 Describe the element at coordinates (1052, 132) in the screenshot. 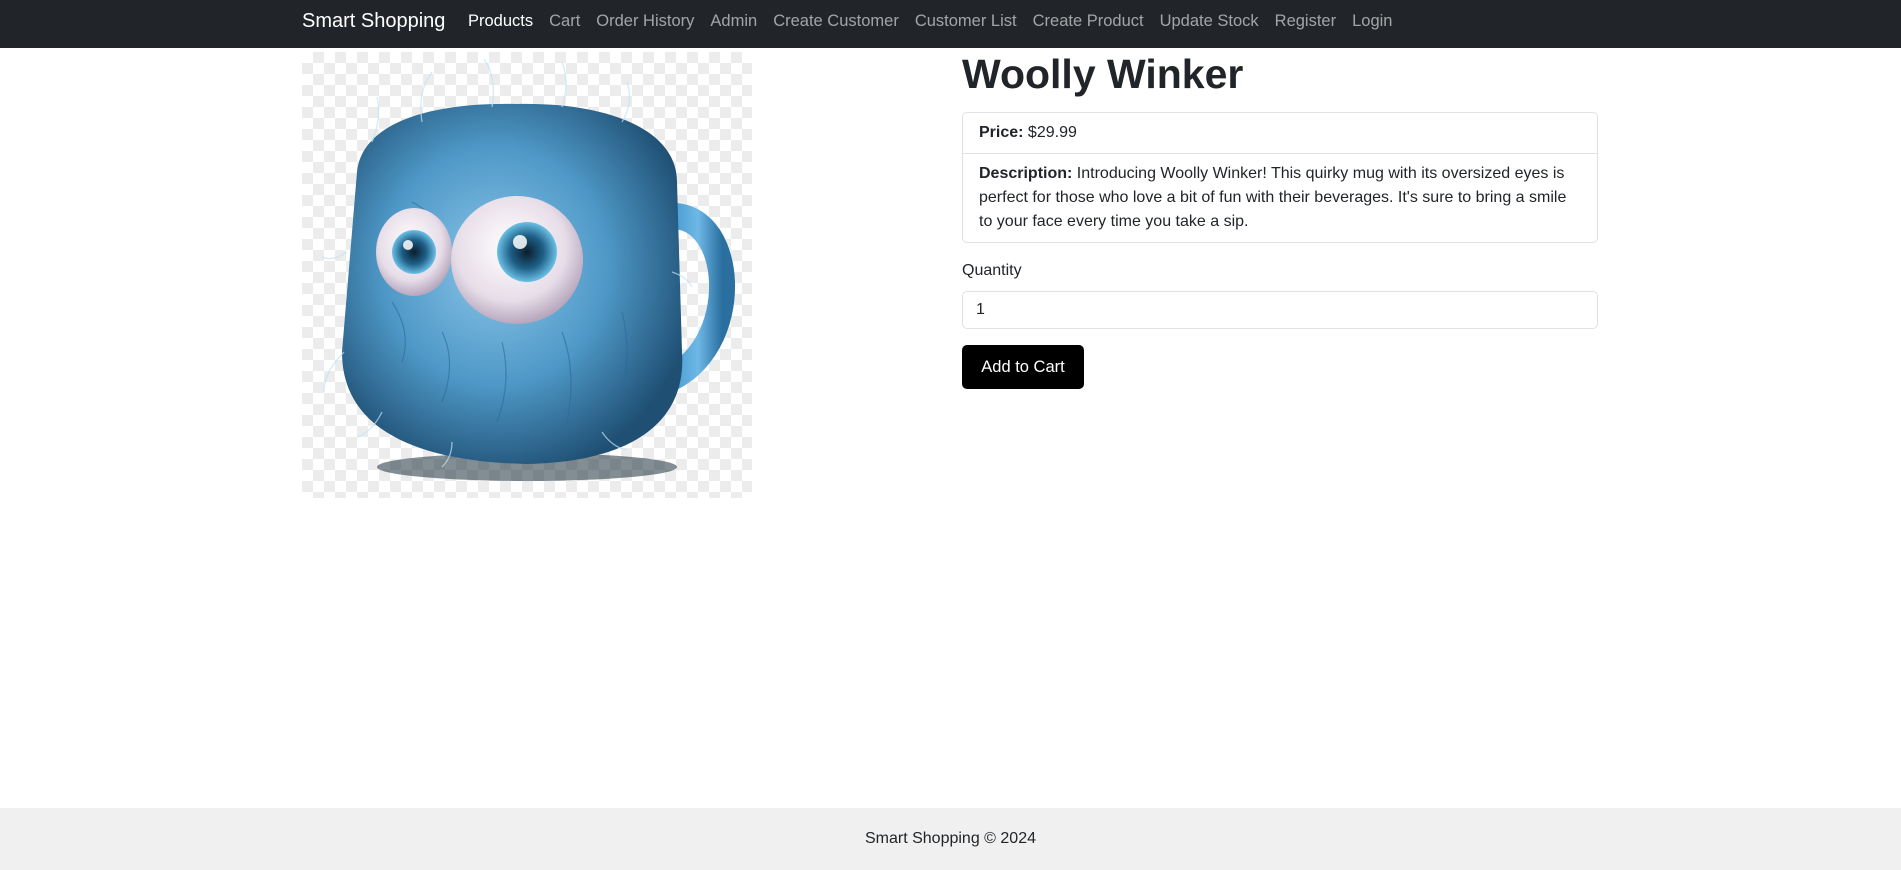

I see `price-value: $29.99` at that location.